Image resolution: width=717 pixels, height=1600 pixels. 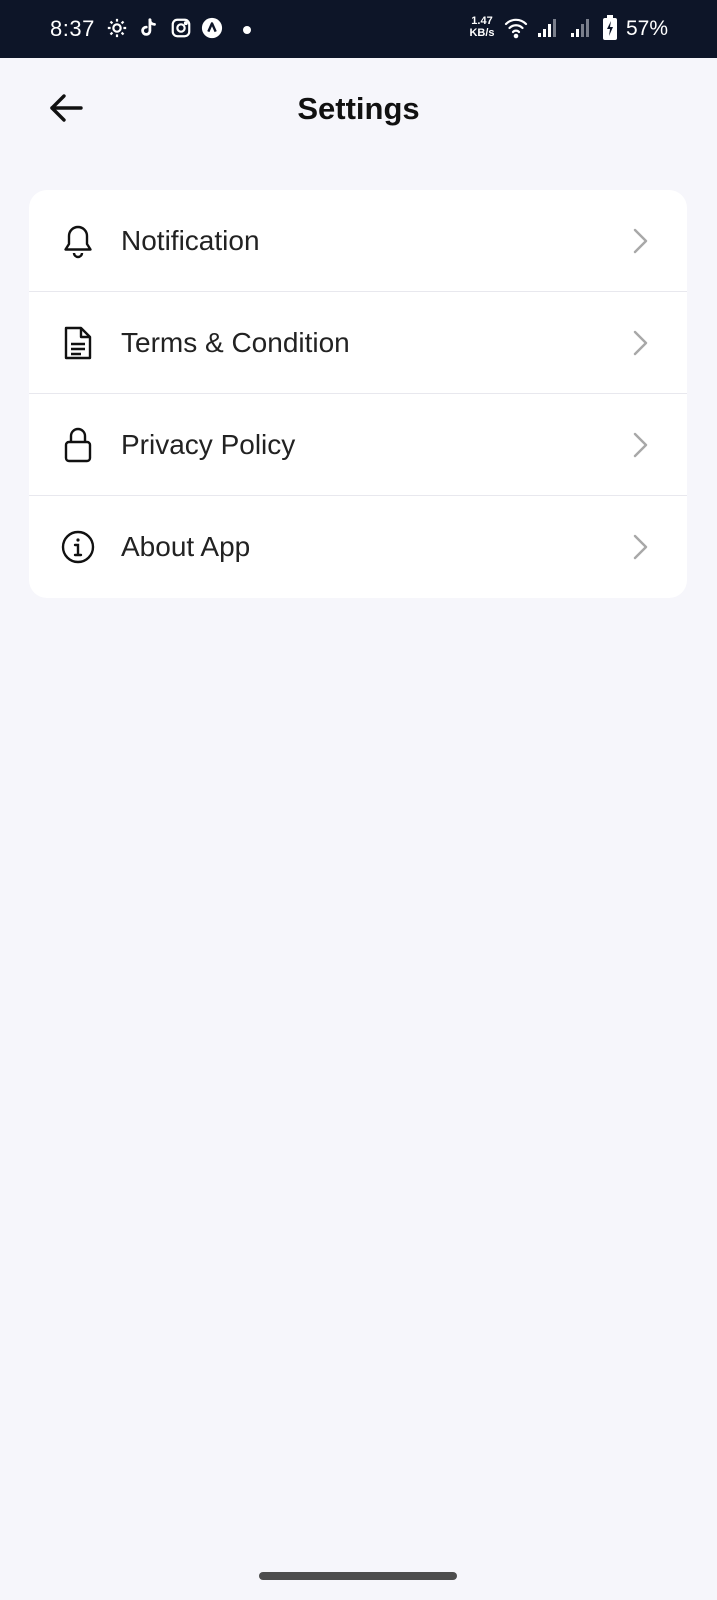 What do you see at coordinates (610, 28) in the screenshot?
I see `battery-charging-icon` at bounding box center [610, 28].